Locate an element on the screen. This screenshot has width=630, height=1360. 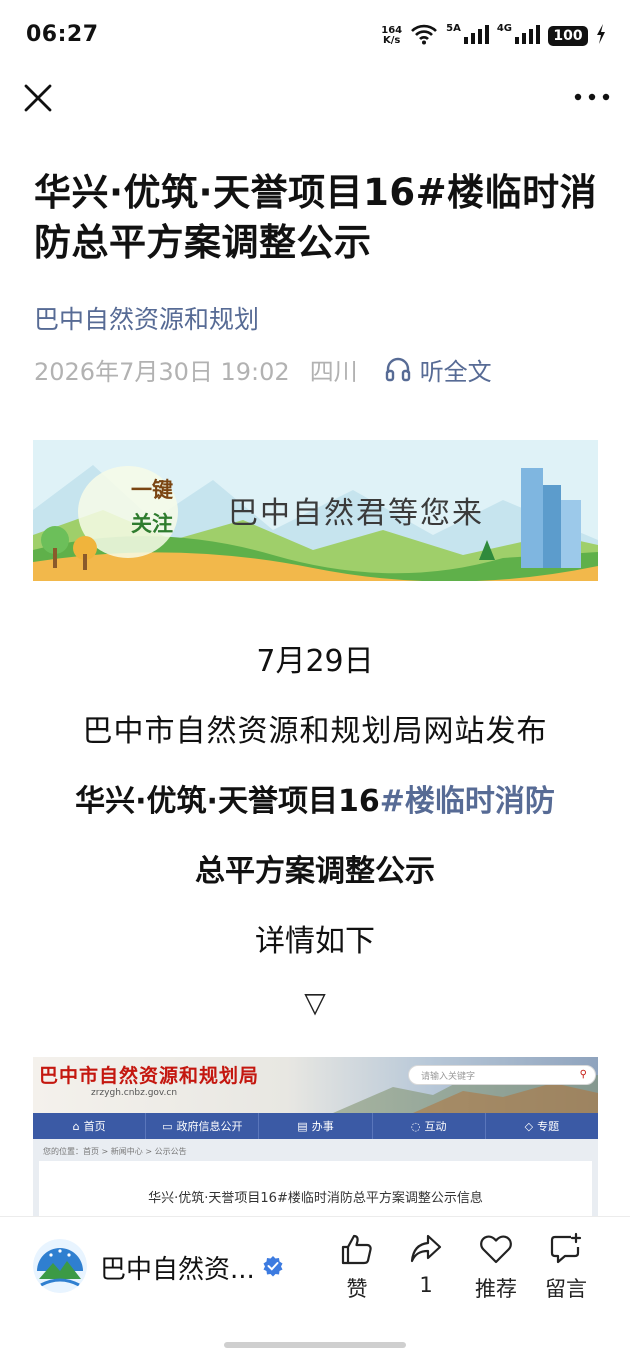
status-icons: 164 K/s 5A 4G 100 is located at coordinates (493, 36).